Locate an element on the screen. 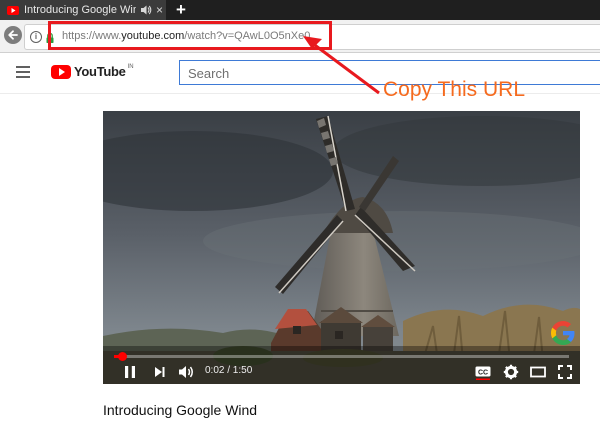 Image resolution: width=600 pixels, height=423 pixels. google-logo-icon is located at coordinates (563, 333).